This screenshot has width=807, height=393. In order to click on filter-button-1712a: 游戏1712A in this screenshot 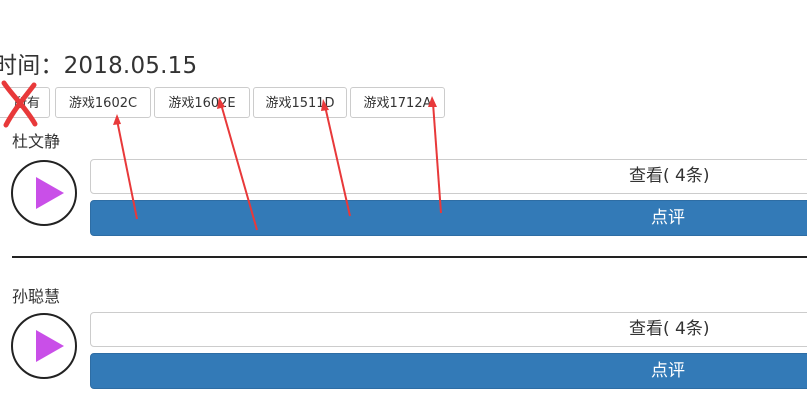, I will do `click(397, 102)`.